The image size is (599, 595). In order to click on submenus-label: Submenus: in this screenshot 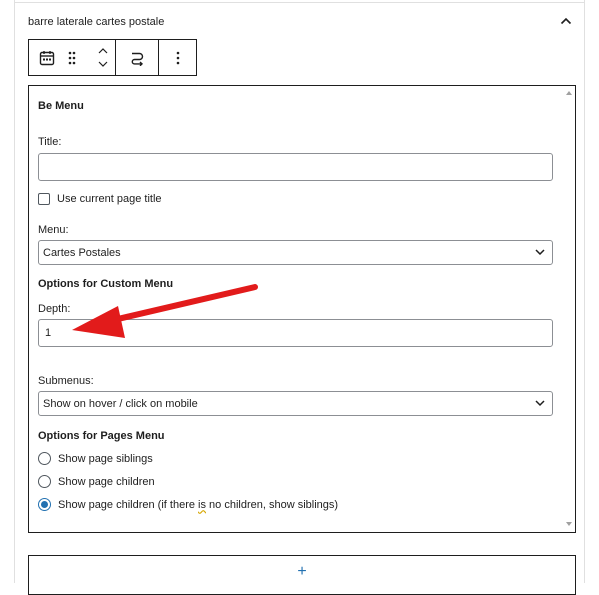, I will do `click(66, 381)`.